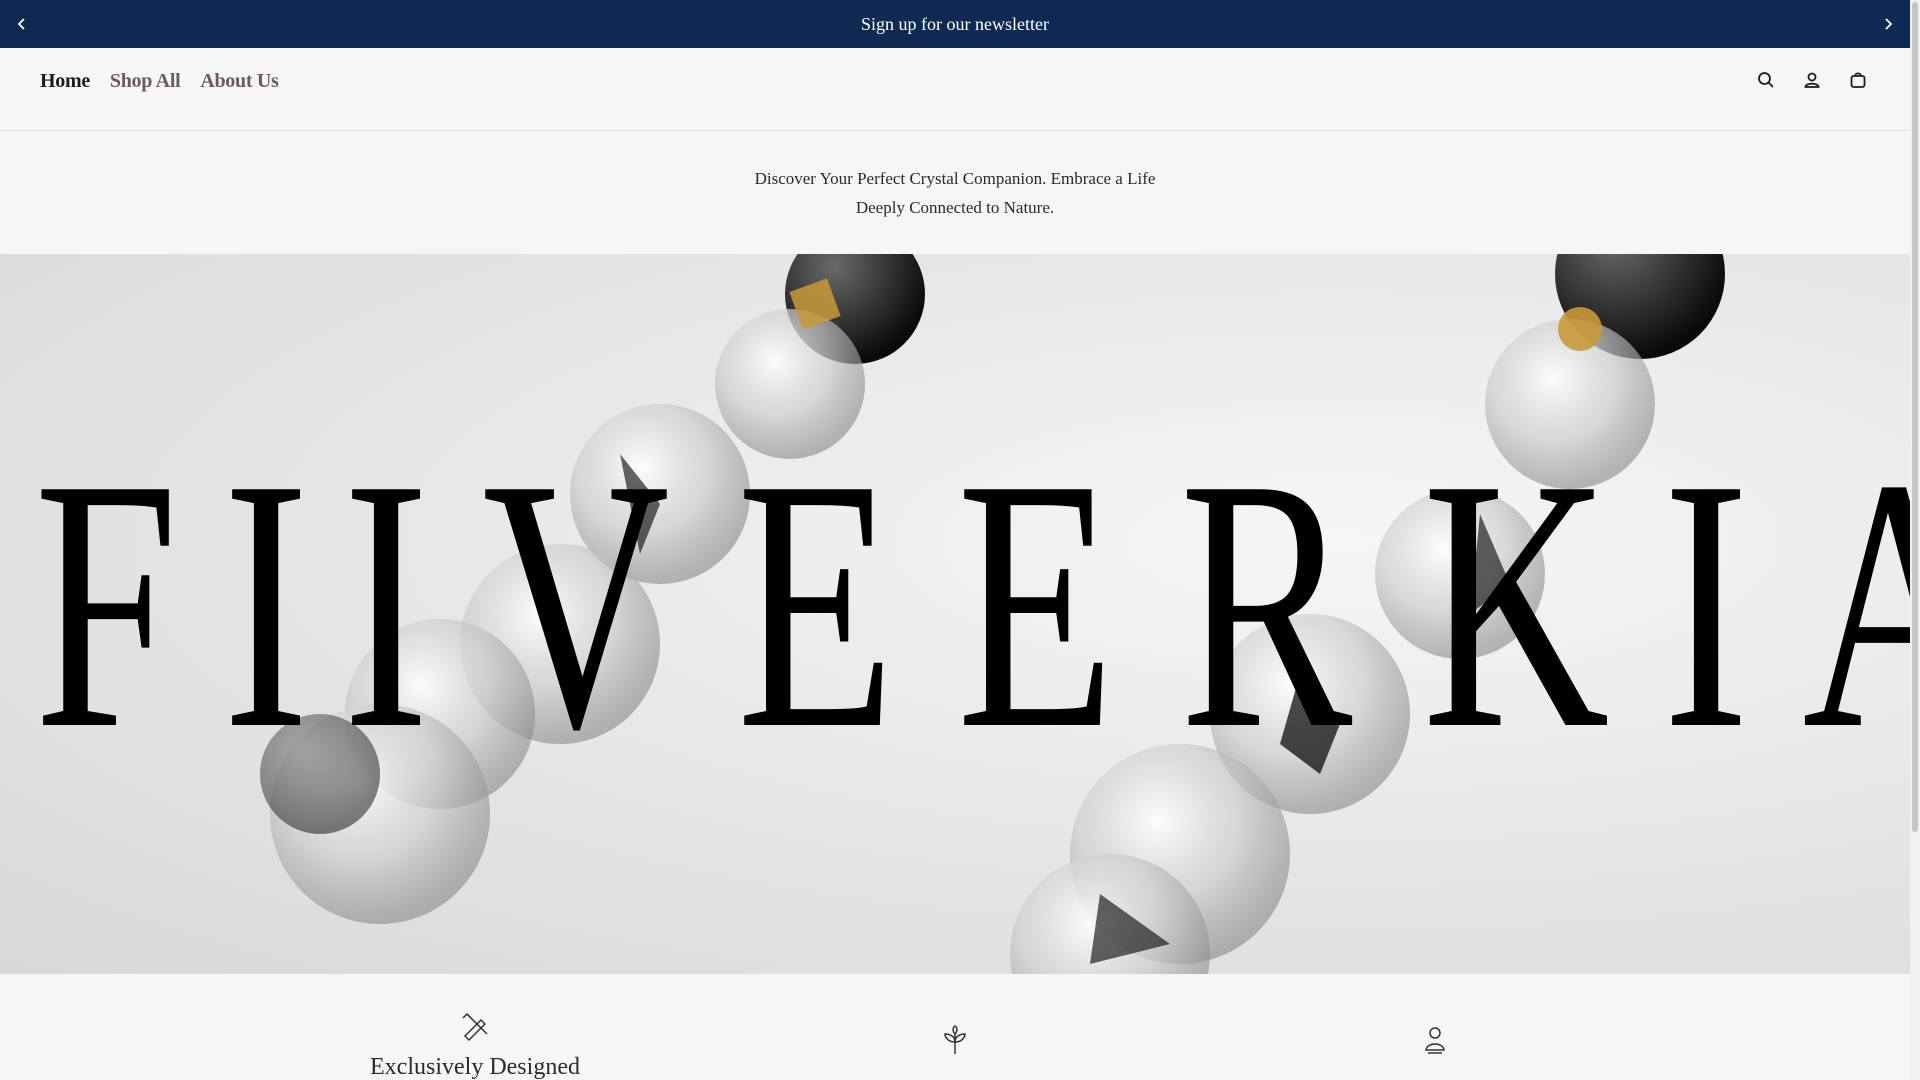 This screenshot has width=1920, height=1080. Describe the element at coordinates (239, 81) in the screenshot. I see `nav-about-us: About Us` at that location.